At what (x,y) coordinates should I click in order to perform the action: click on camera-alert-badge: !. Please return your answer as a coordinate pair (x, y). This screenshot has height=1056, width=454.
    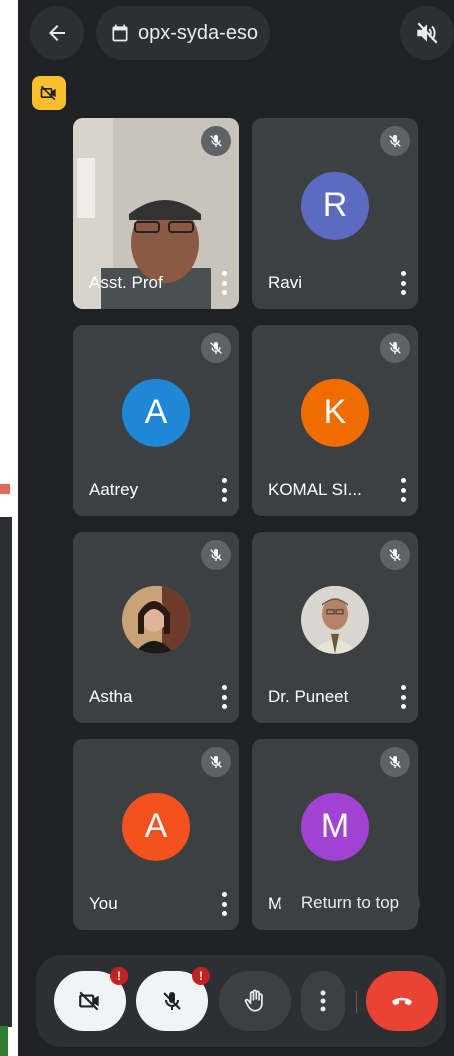
    Looking at the image, I should click on (119, 976).